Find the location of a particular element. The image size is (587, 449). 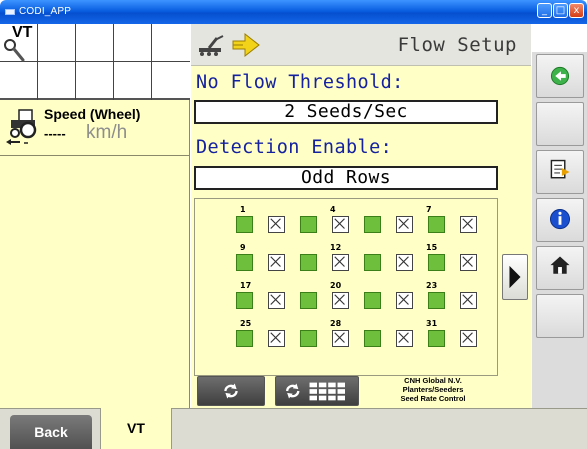

vt-layout-grid: VT is located at coordinates (95, 62).